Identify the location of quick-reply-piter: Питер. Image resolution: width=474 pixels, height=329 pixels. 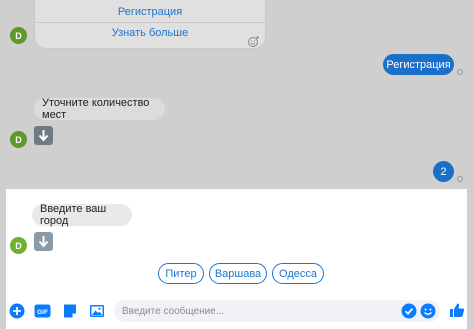
(181, 273).